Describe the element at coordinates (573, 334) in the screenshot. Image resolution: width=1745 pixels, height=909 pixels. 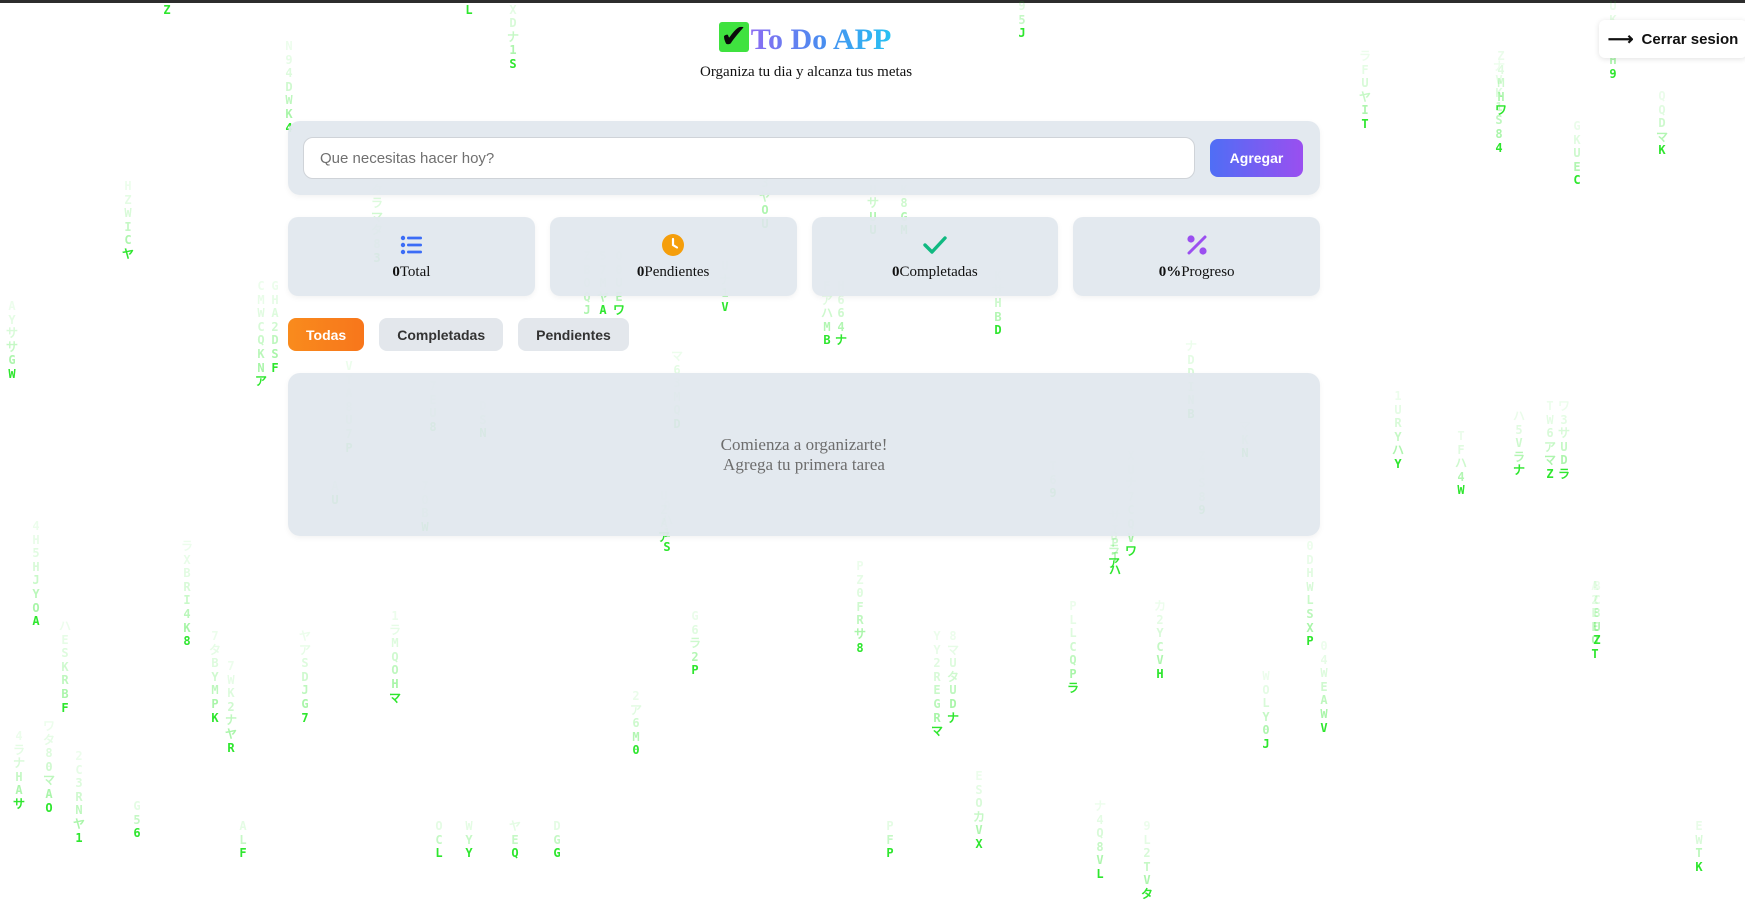
I see `filter-pending-button: Pendientes` at that location.